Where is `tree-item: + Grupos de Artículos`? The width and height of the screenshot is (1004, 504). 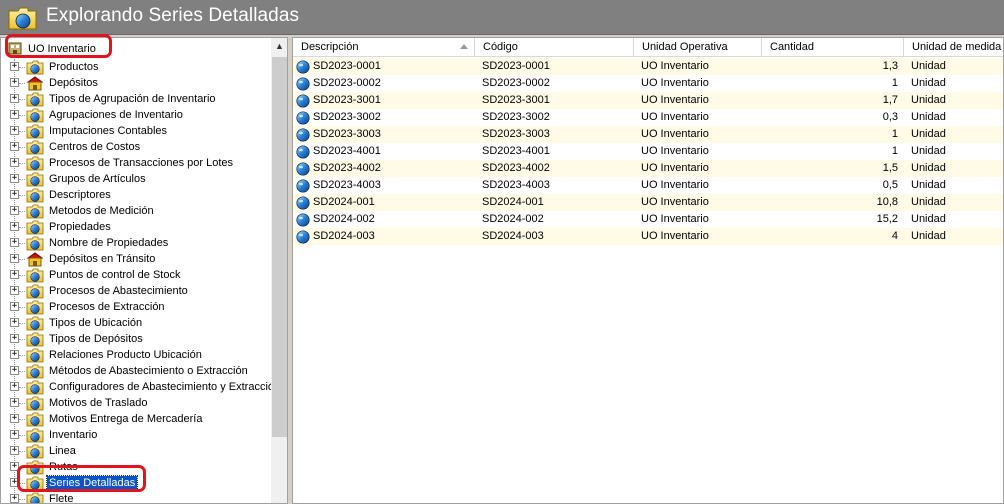 tree-item: + Grupos de Artículos is located at coordinates (136, 179).